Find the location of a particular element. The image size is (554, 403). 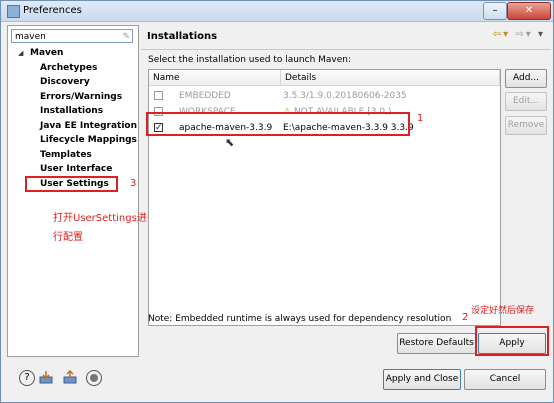

installation-details: 3.5.3/1.9.0.20180606-2035 is located at coordinates (345, 96).